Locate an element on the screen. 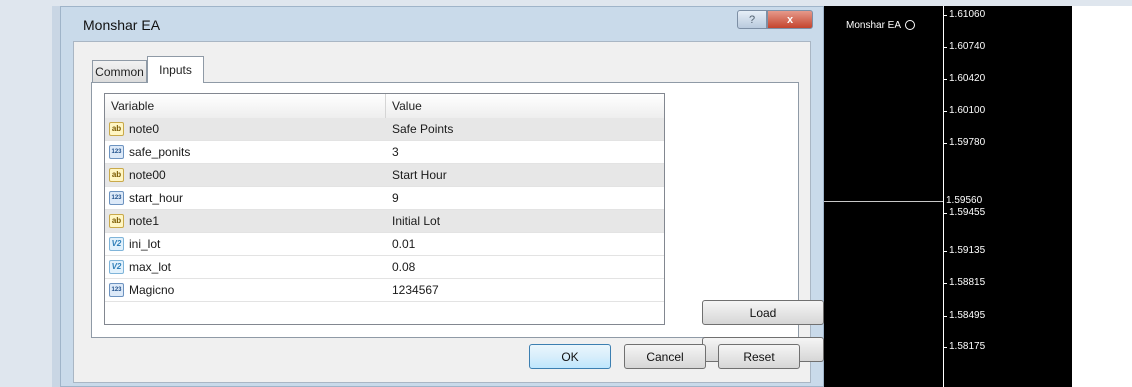 This screenshot has width=1132, height=387. ok-button: OK is located at coordinates (570, 356).